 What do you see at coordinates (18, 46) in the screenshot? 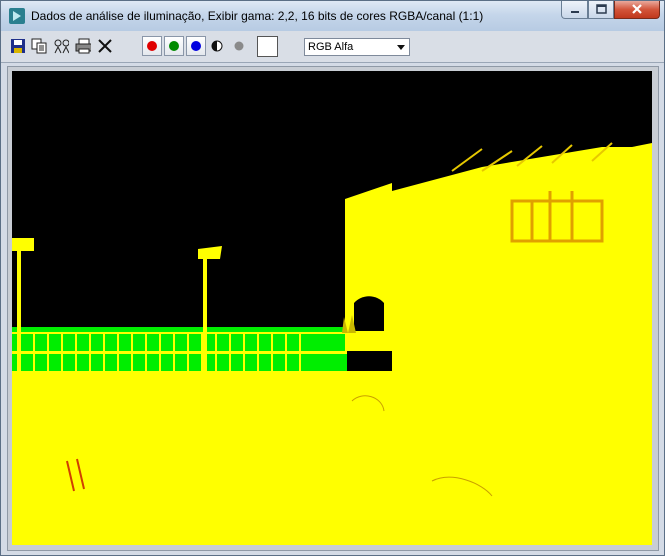
I see `save-icon` at bounding box center [18, 46].